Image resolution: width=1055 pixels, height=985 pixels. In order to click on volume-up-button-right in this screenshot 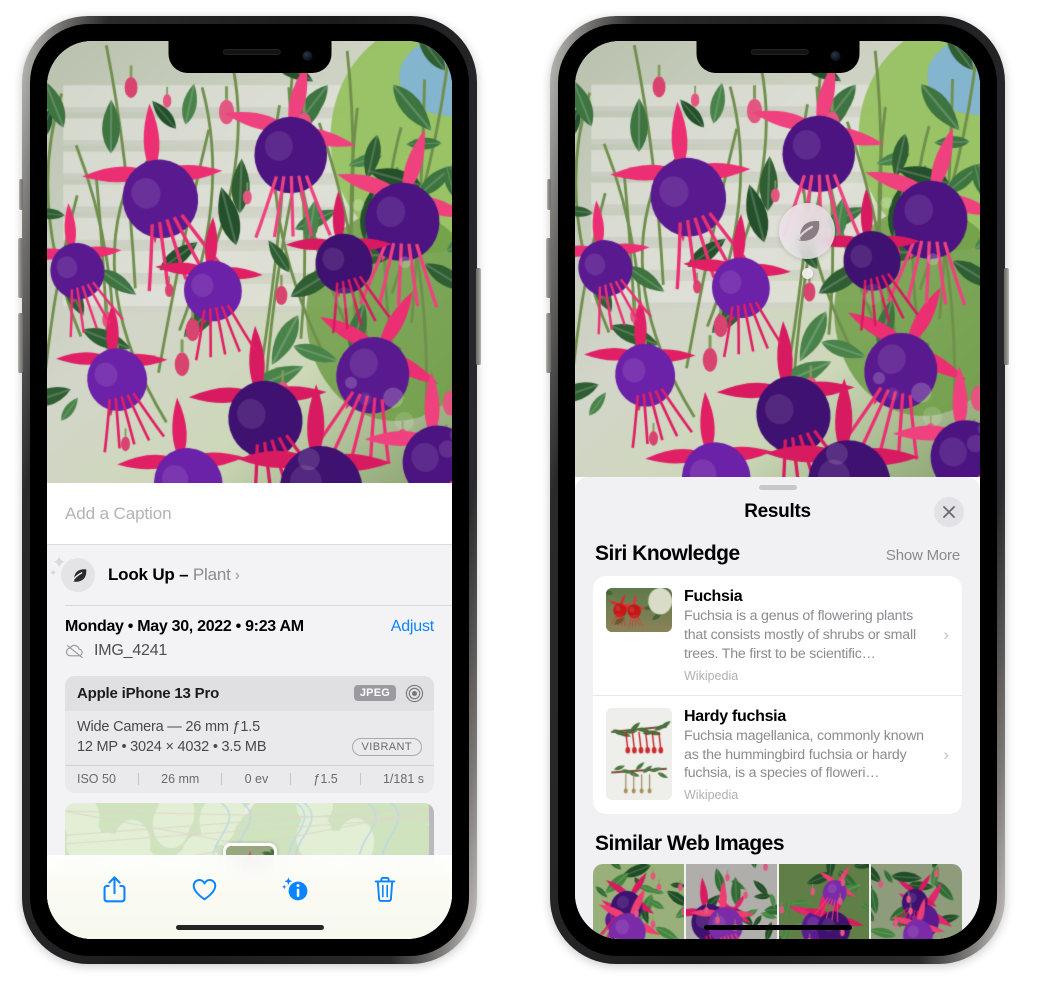, I will do `click(548, 268)`.